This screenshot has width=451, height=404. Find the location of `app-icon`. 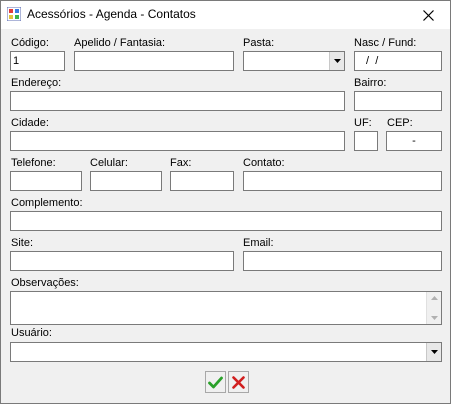

app-icon is located at coordinates (14, 14).